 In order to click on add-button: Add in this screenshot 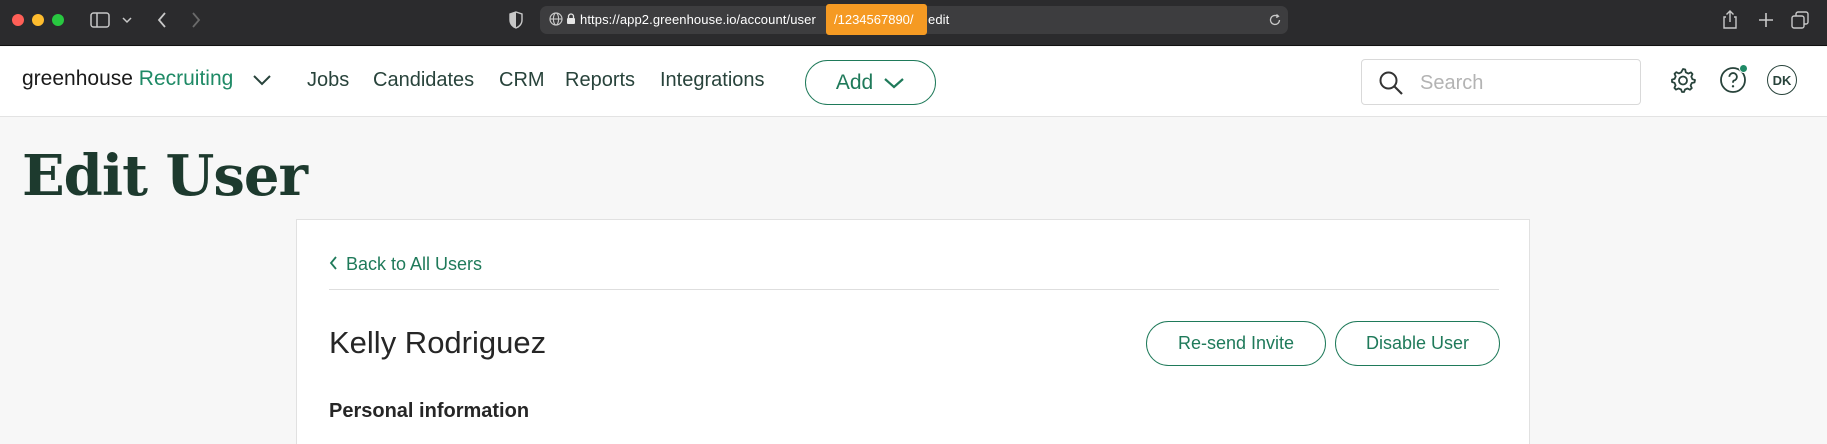, I will do `click(870, 82)`.